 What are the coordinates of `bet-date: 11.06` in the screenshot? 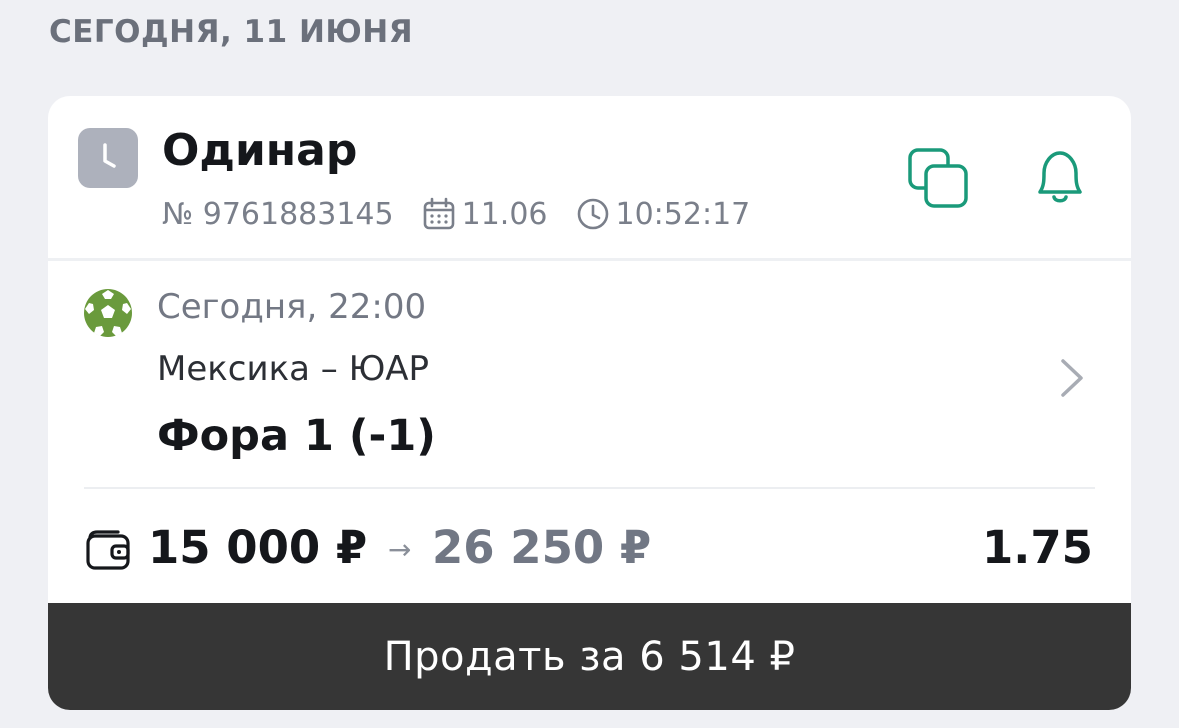 It's located at (504, 214).